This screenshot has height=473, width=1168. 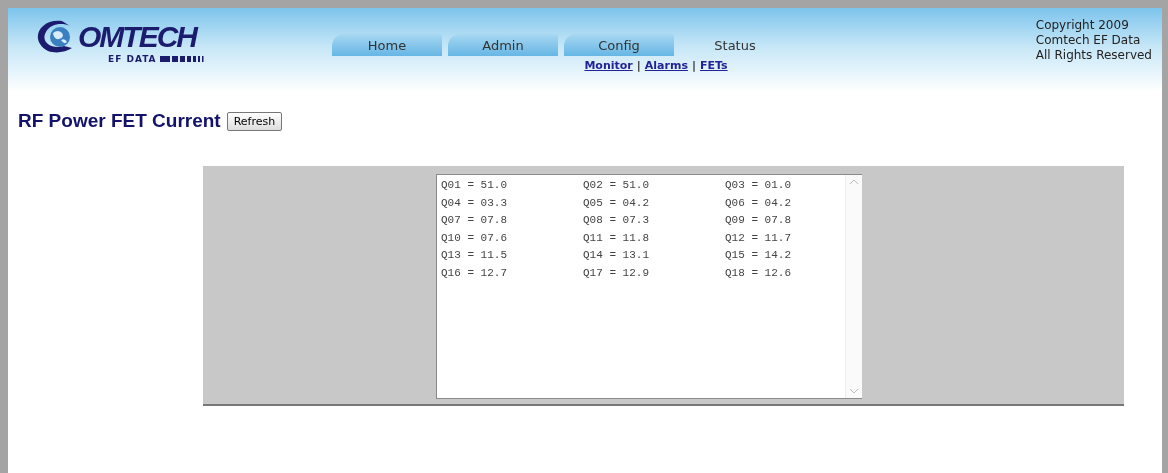 What do you see at coordinates (503, 45) in the screenshot?
I see `nav-tab: Admin` at bounding box center [503, 45].